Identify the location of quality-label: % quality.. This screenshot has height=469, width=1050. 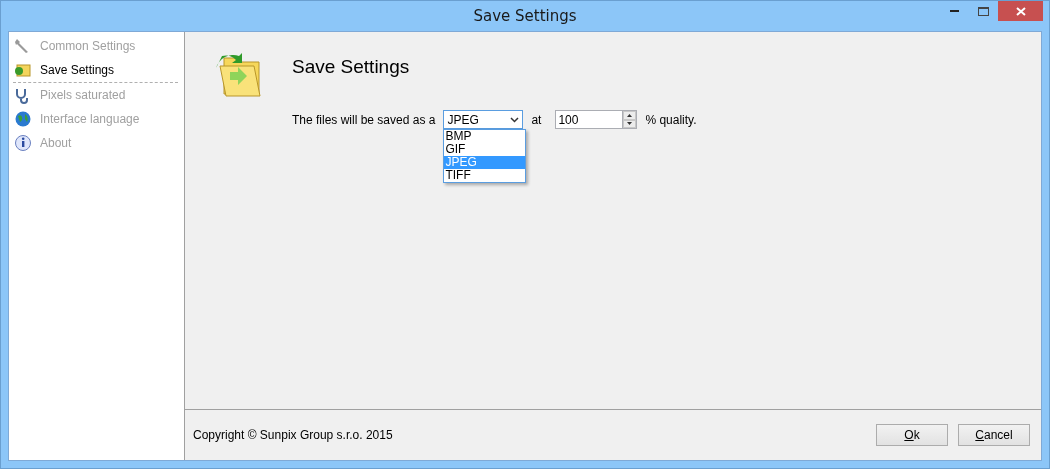
(671, 119).